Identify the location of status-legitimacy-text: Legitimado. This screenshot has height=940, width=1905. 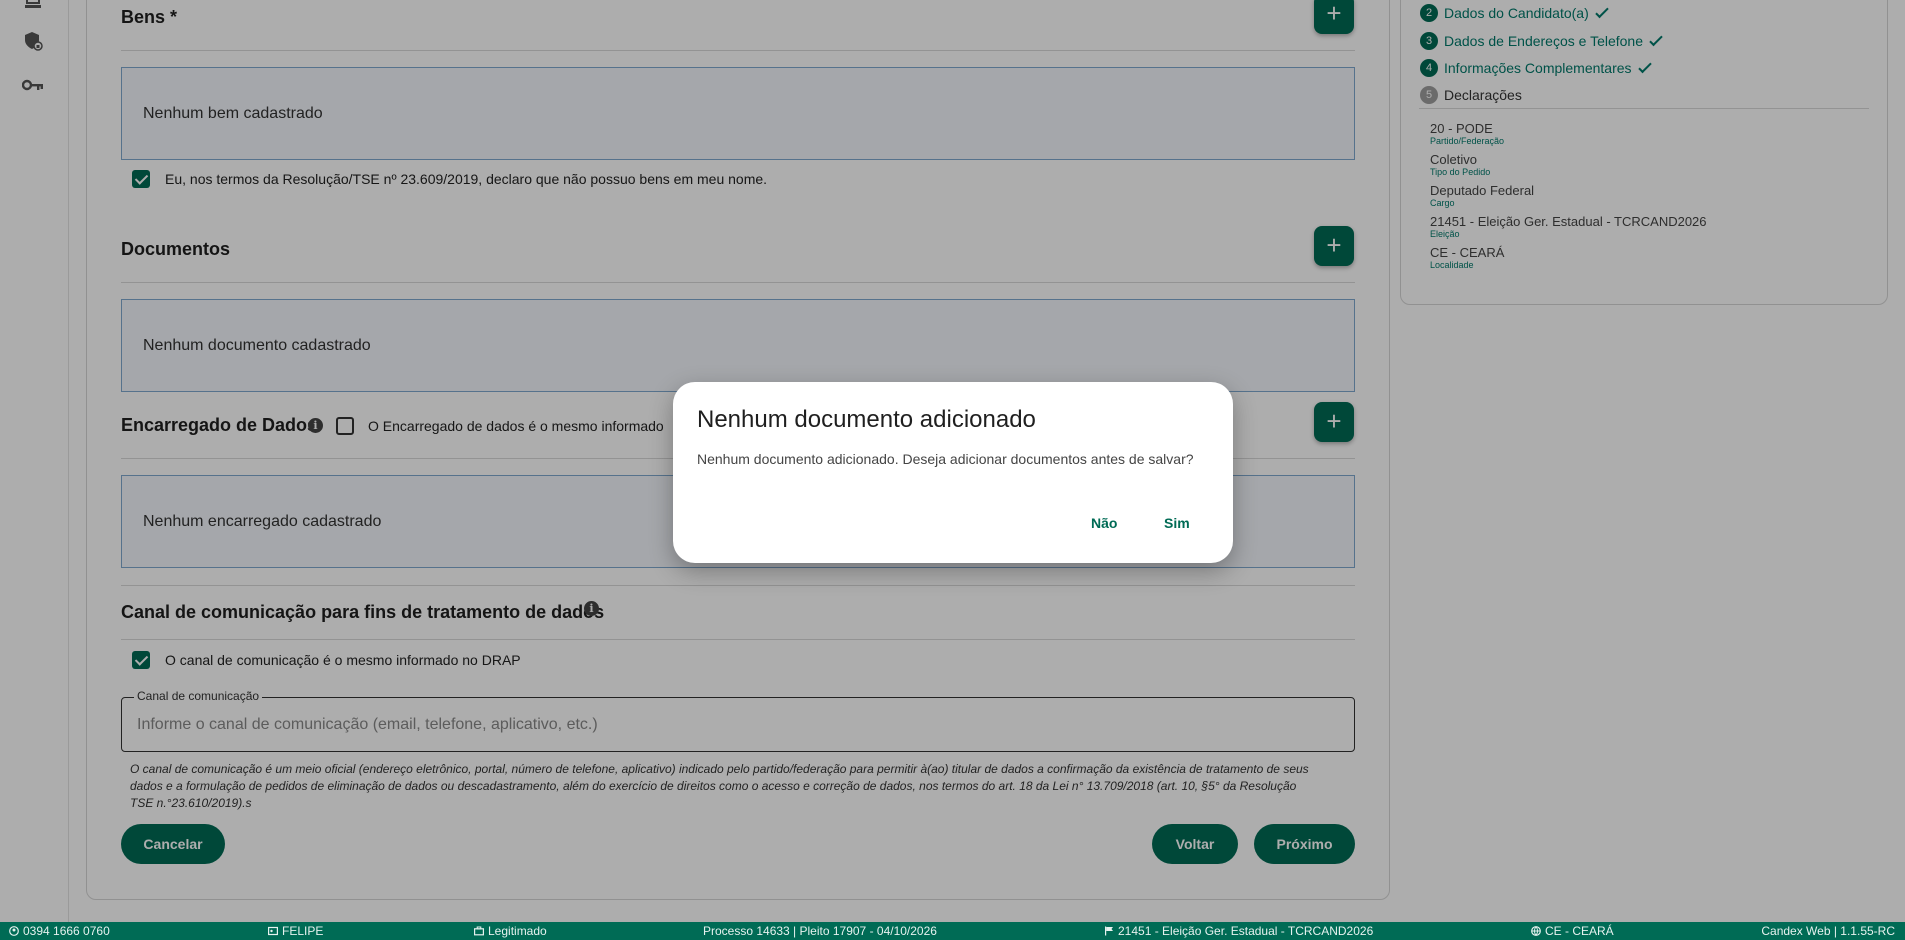
(517, 931).